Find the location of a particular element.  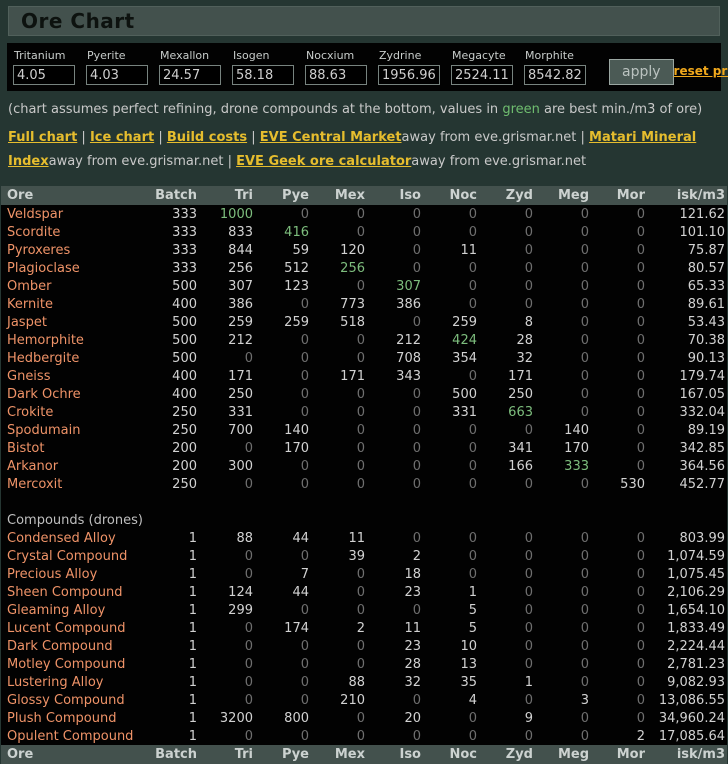

reset-price-link: reset price is located at coordinates (701, 71).